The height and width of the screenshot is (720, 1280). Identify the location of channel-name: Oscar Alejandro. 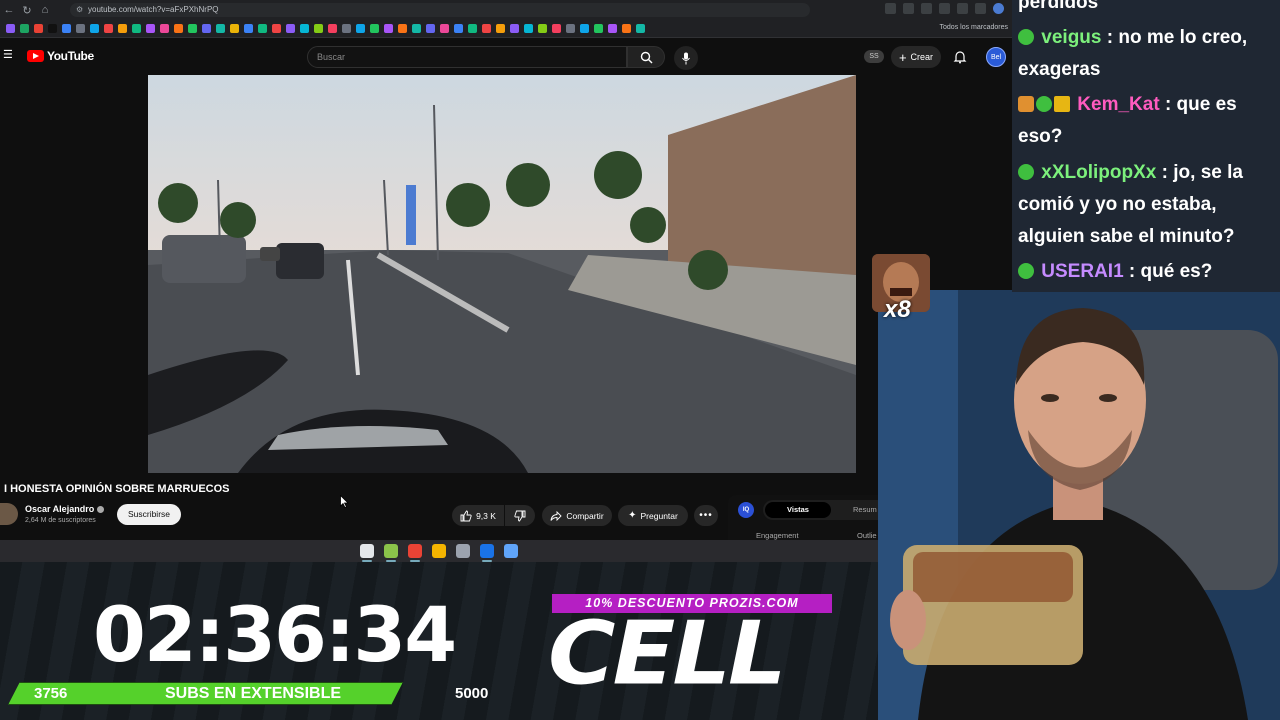
(59, 509).